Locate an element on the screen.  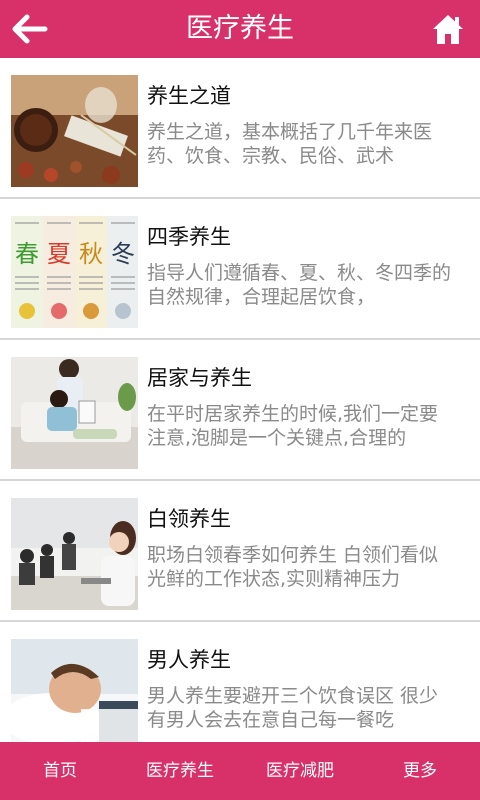
season-winter-glyph: 冬 is located at coordinates (123, 254).